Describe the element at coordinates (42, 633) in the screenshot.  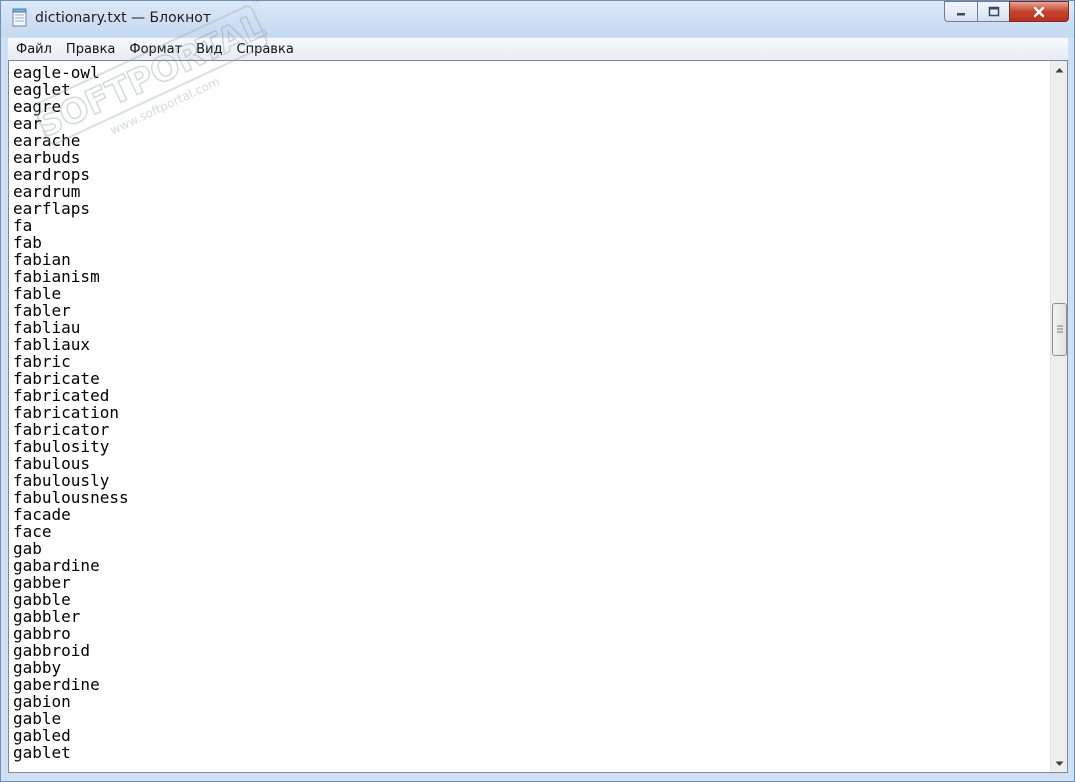
I see `text-line: gabbro` at that location.